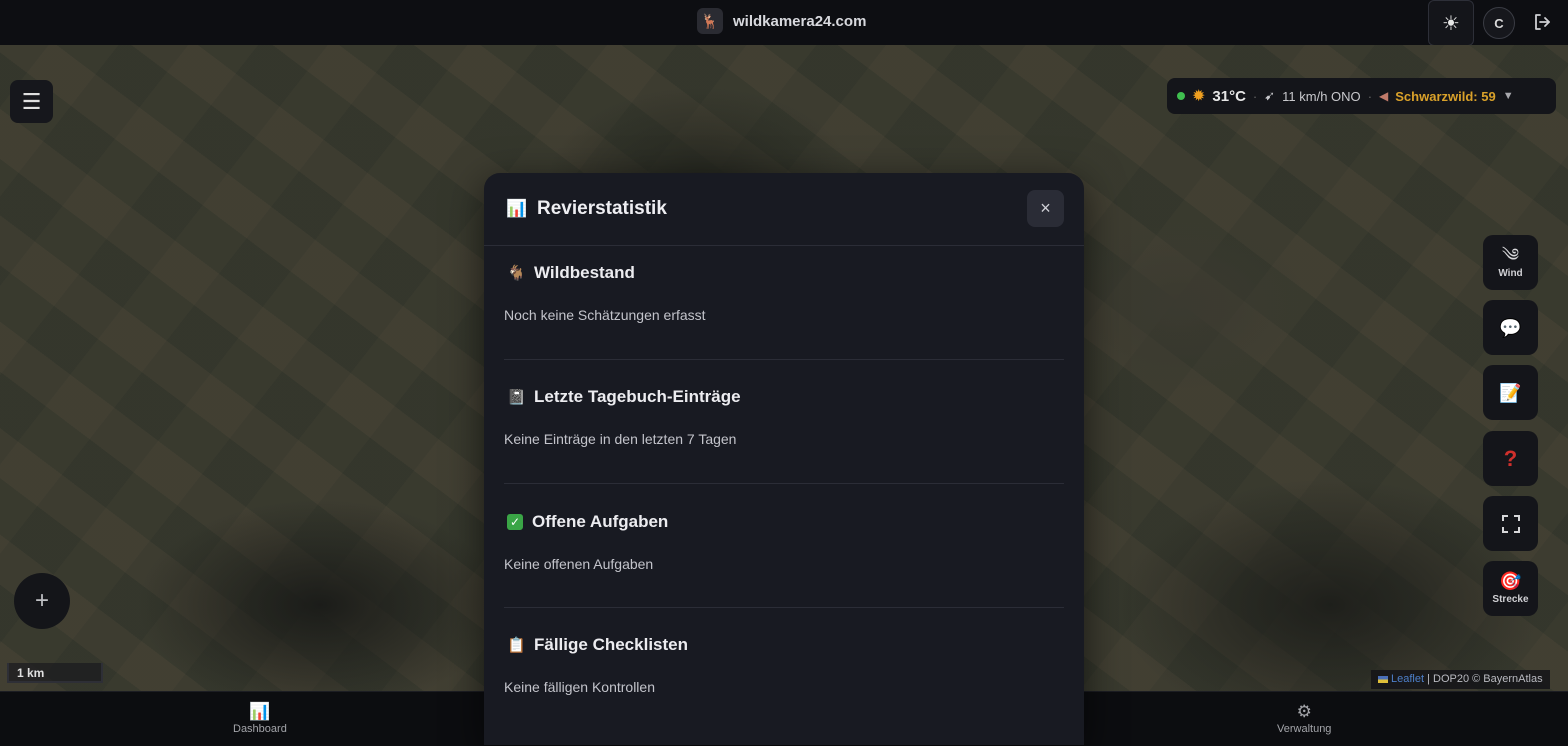  I want to click on nav-verwaltung: ⚙ Verwaltung, so click(1304, 719).